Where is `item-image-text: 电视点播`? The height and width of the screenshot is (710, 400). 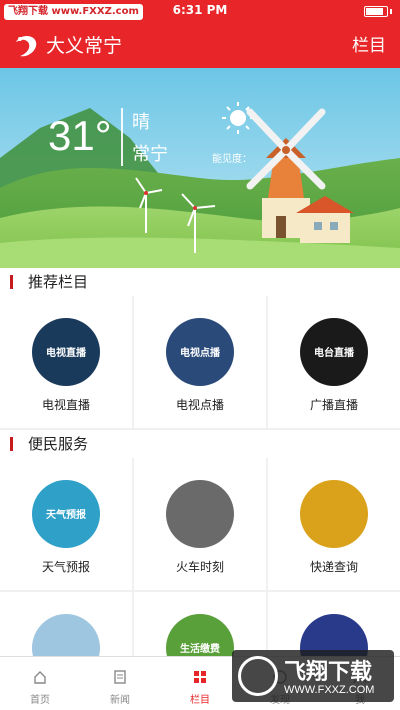 item-image-text: 电视点播 is located at coordinates (200, 353).